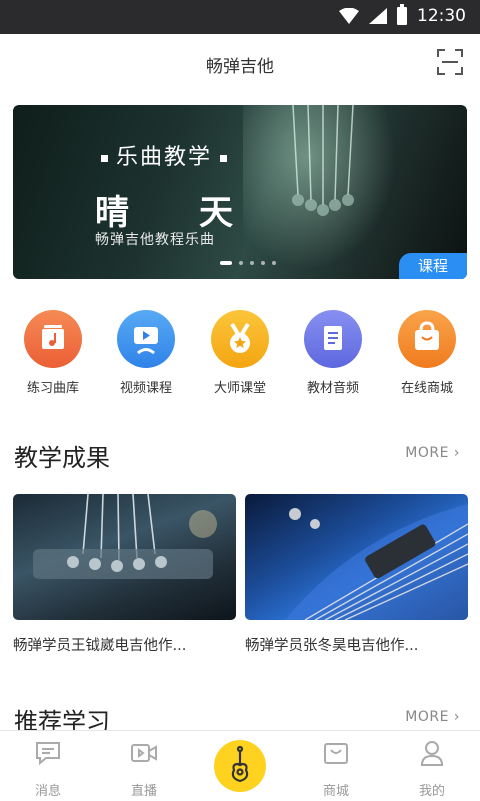 The image size is (480, 801). I want to click on battery-icon, so click(402, 14).